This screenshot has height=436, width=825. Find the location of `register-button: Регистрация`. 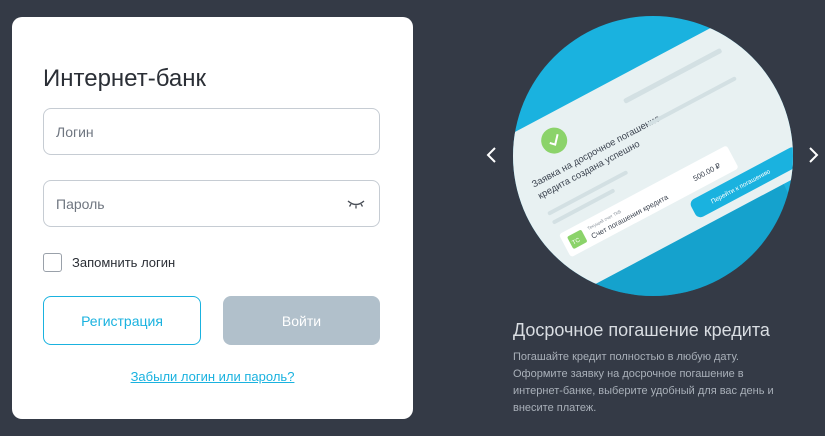

register-button: Регистрация is located at coordinates (122, 320).